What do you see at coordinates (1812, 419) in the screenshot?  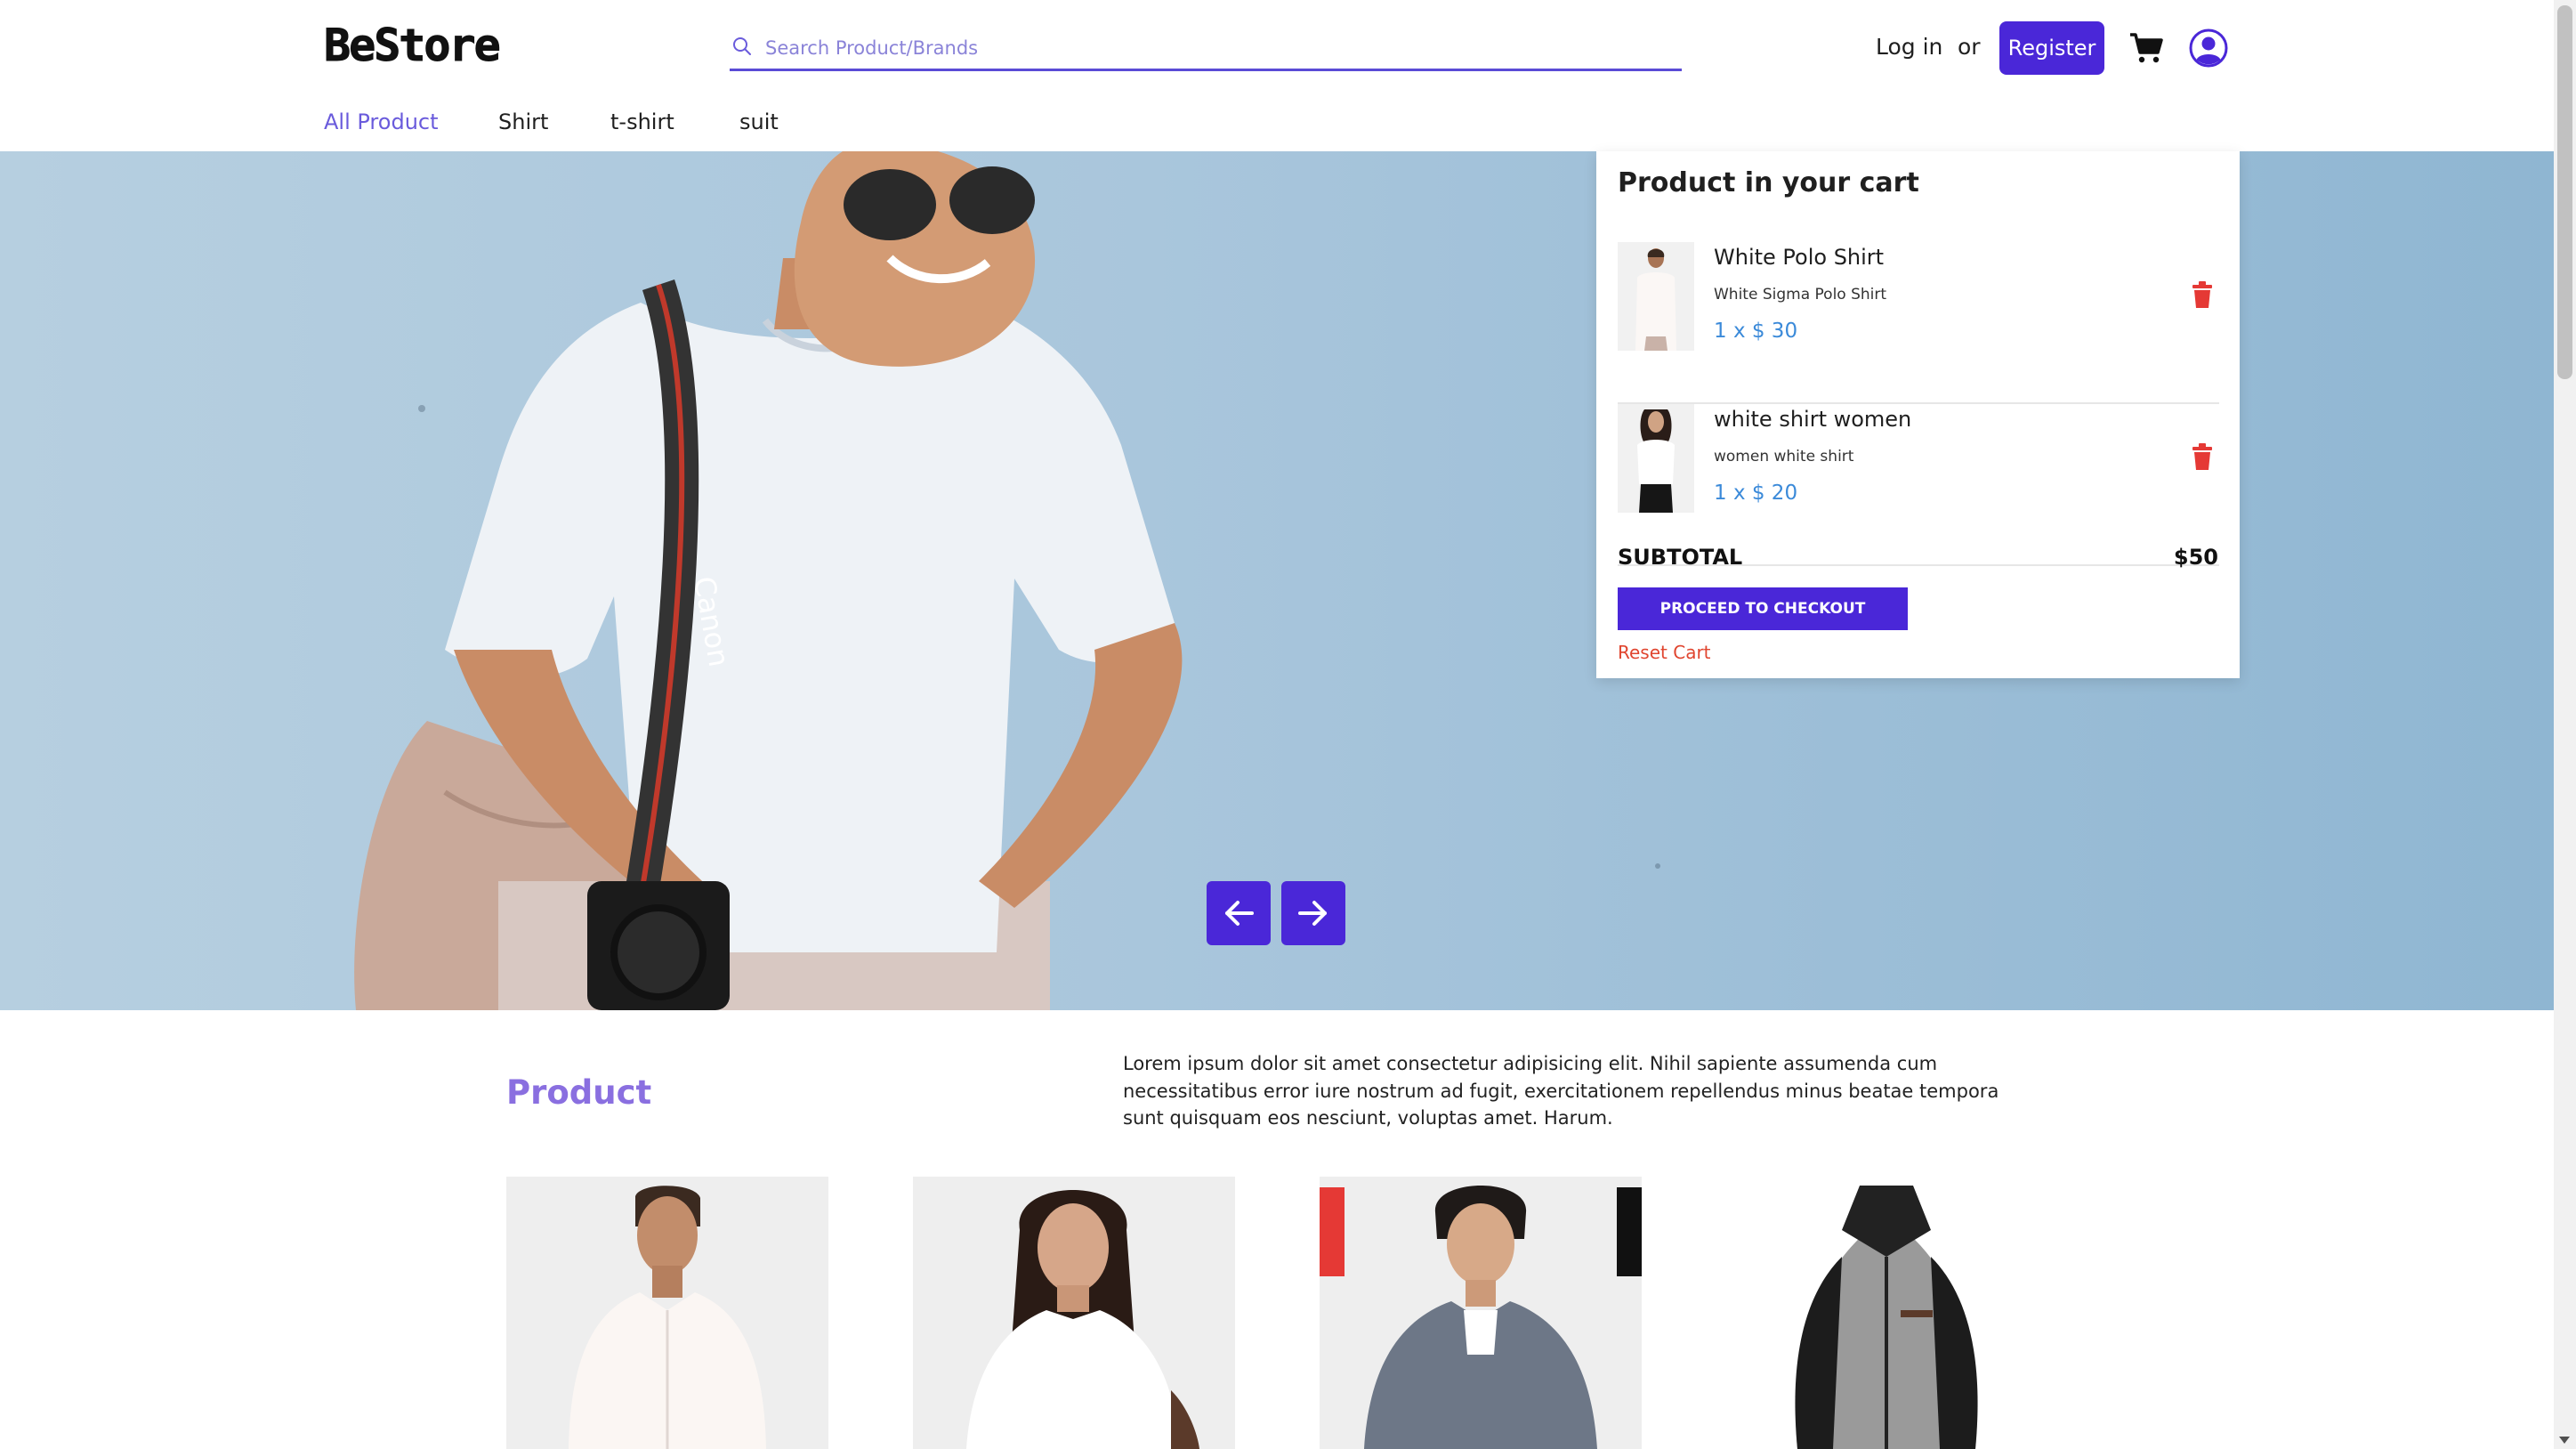 I see `cart-item-name: white shirt women` at bounding box center [1812, 419].